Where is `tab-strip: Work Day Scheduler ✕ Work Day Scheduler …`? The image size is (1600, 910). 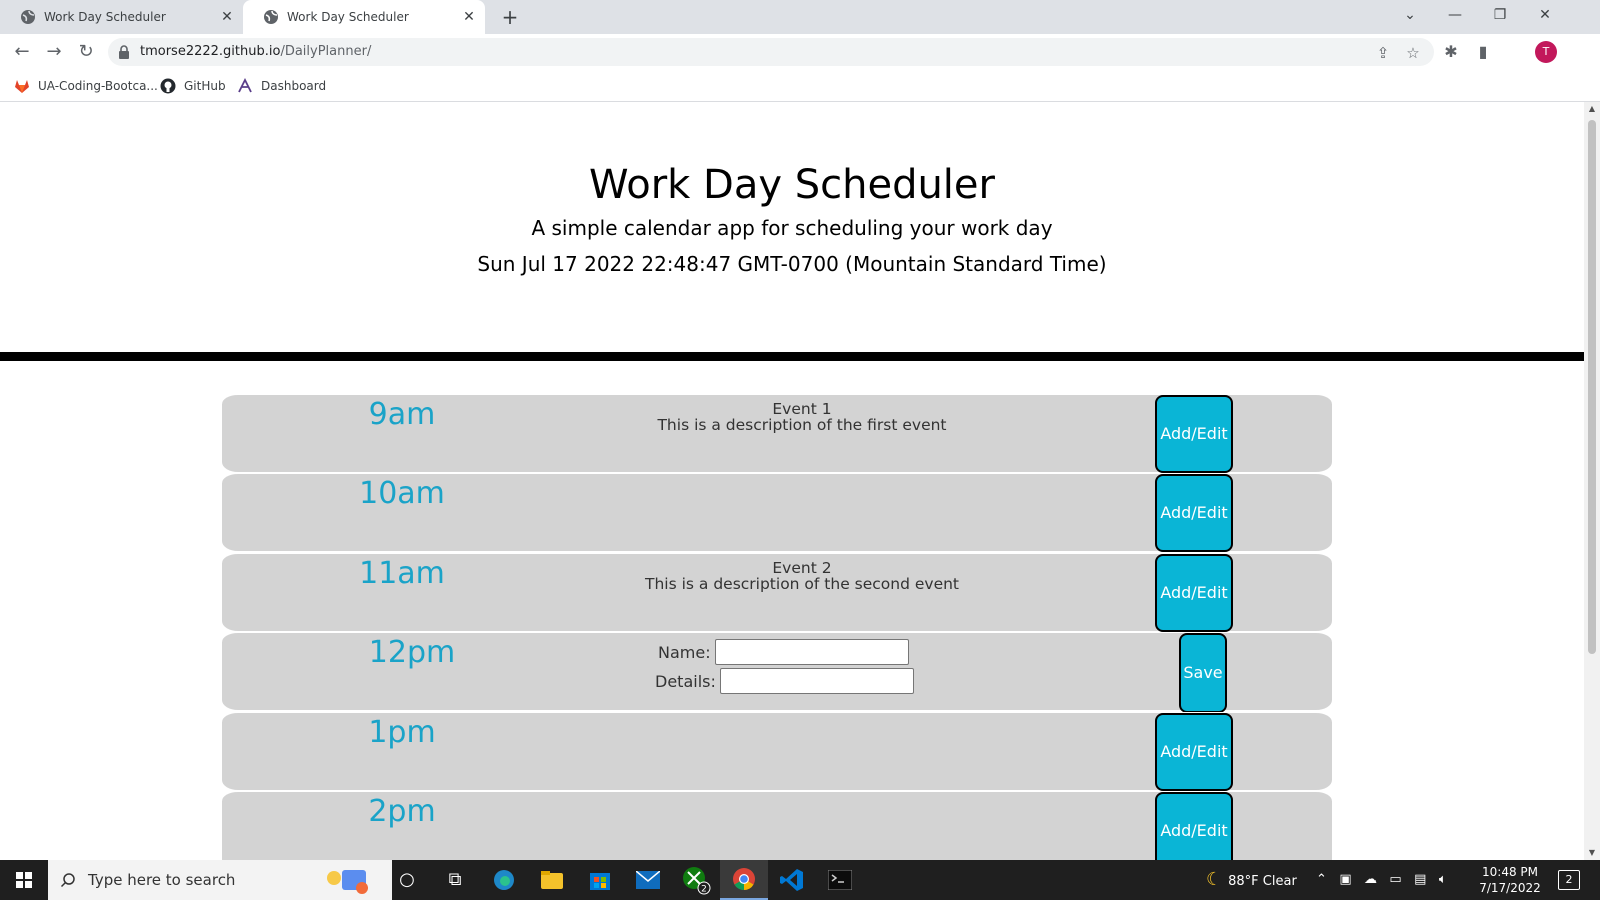 tab-strip: Work Day Scheduler ✕ Work Day Scheduler … is located at coordinates (800, 17).